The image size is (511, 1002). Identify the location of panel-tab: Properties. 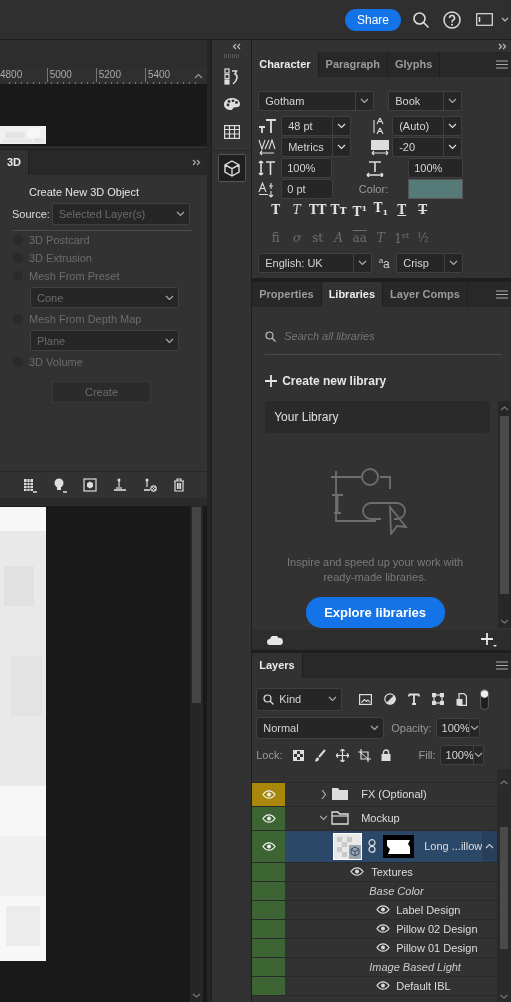
(287, 294).